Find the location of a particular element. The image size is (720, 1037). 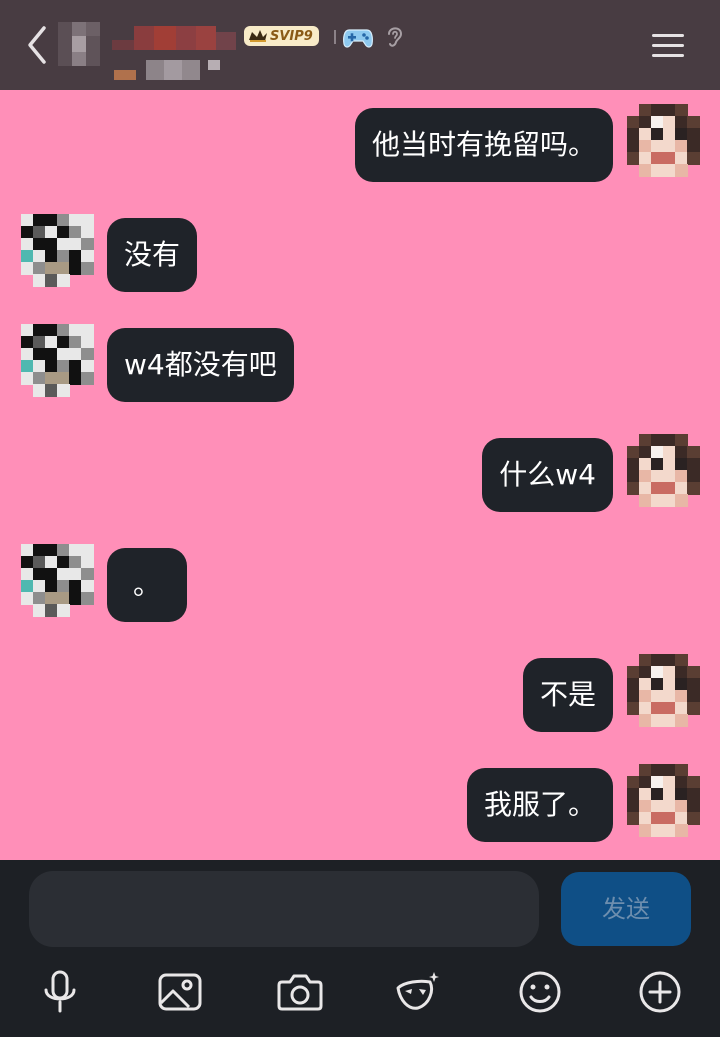

header-divider is located at coordinates (335, 37).